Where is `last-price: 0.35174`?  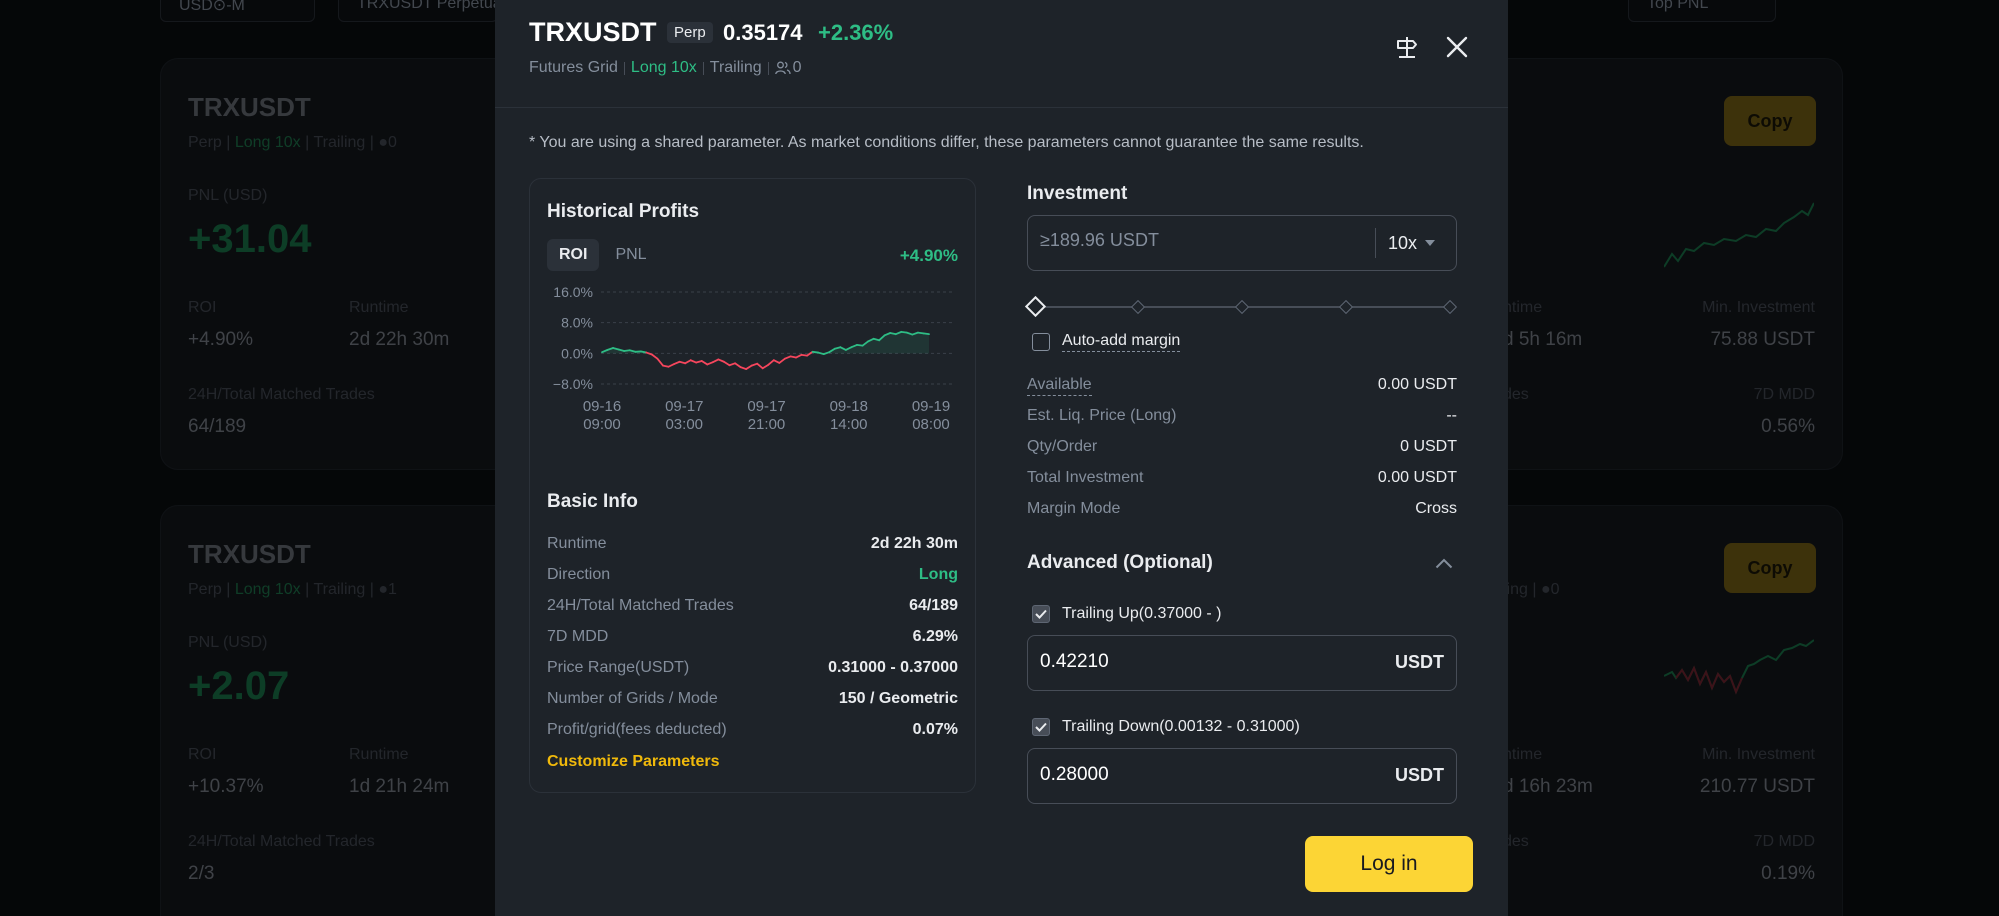 last-price: 0.35174 is located at coordinates (763, 32).